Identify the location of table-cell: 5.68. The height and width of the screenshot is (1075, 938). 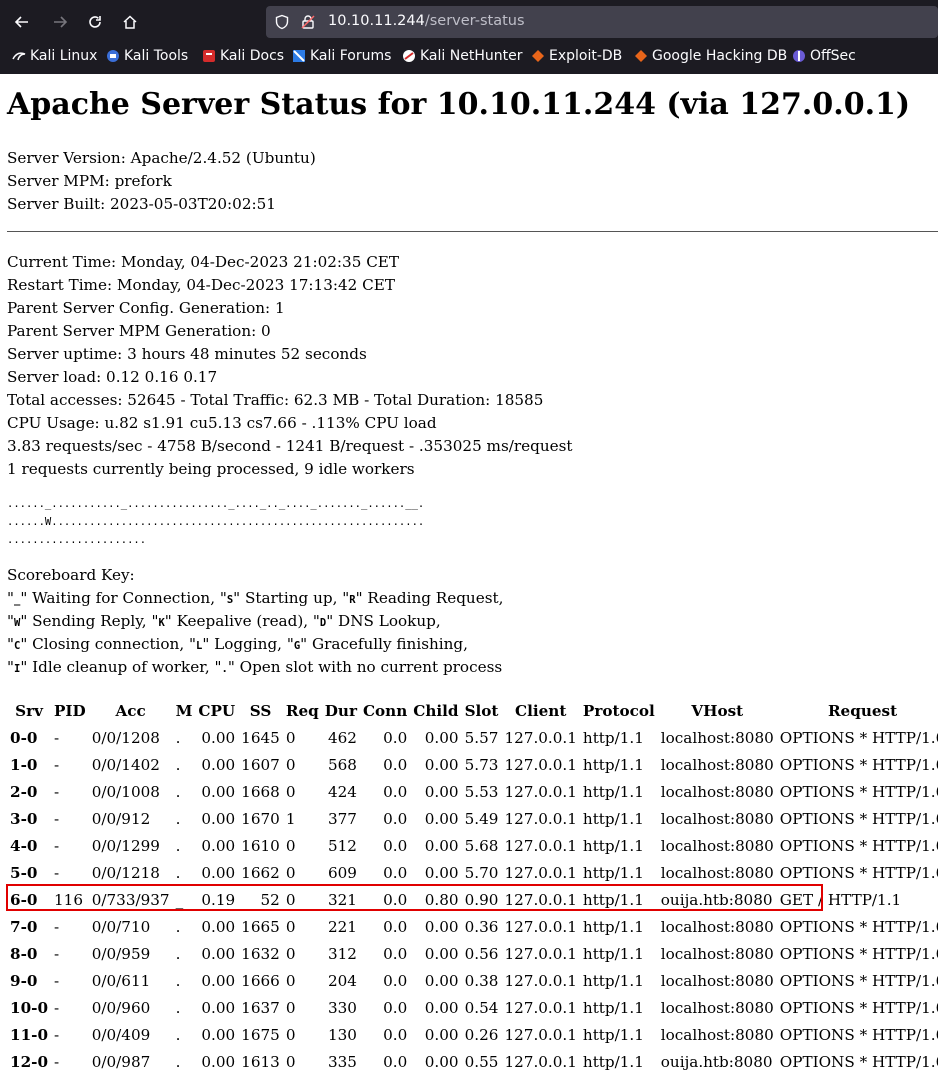
(481, 845).